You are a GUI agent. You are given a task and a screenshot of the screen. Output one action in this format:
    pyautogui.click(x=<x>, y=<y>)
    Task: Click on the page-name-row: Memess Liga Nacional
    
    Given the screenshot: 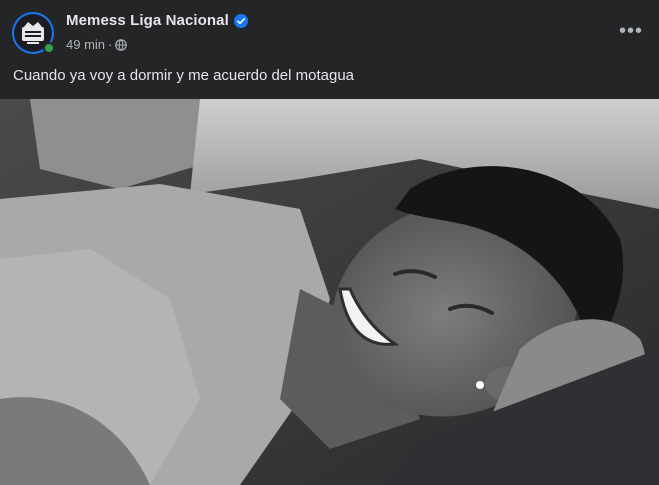 What is the action you would take?
    pyautogui.click(x=157, y=20)
    